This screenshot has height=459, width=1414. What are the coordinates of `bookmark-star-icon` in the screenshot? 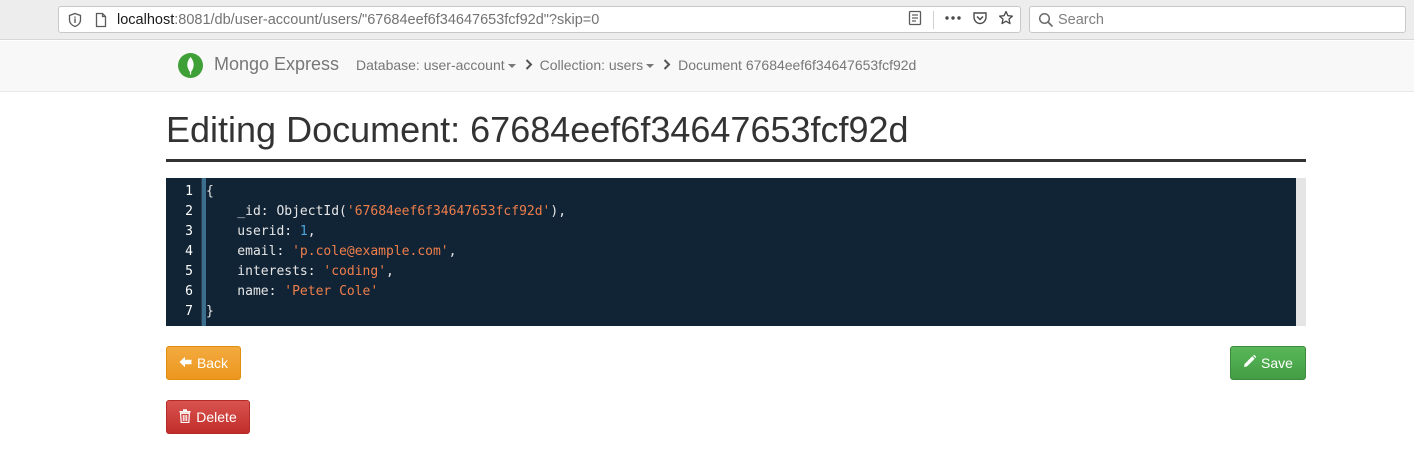 It's located at (1006, 20).